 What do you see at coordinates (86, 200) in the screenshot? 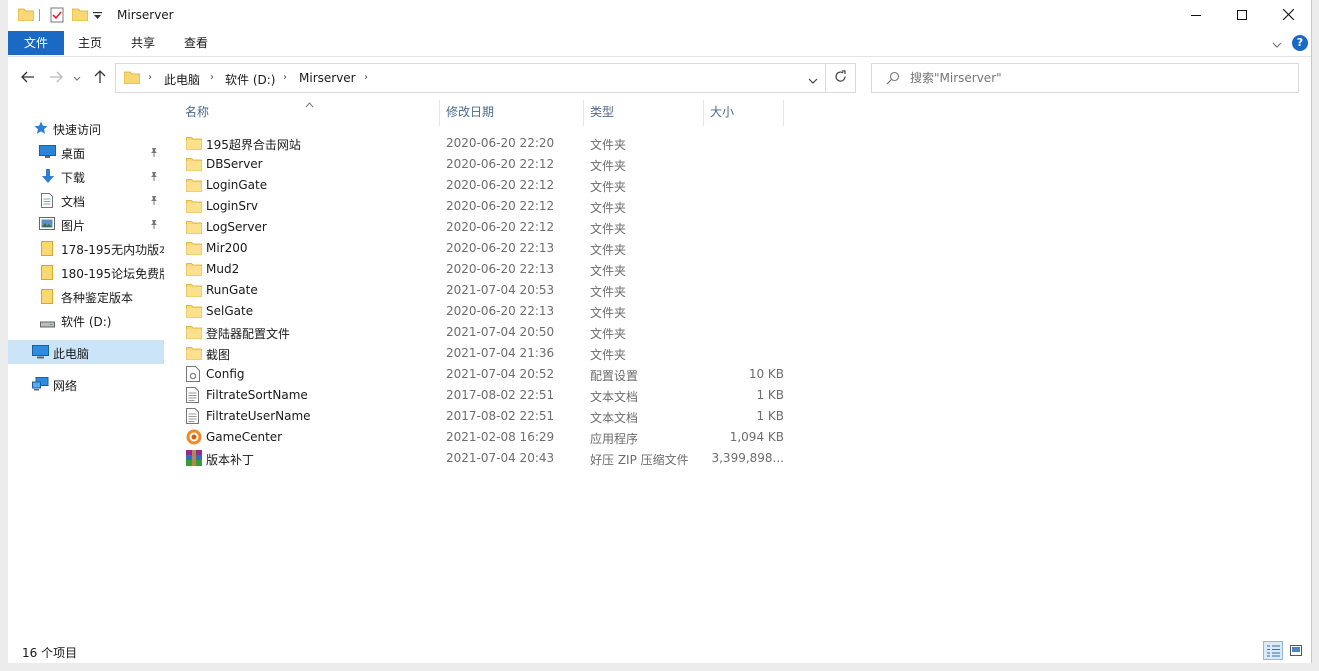
I see `nav-item-documents: 文档` at bounding box center [86, 200].